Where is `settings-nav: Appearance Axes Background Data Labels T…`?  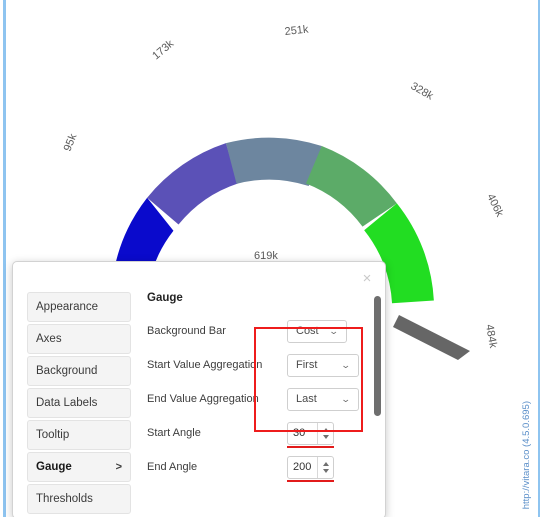
settings-nav: Appearance Axes Background Data Labels T… is located at coordinates (72, 403).